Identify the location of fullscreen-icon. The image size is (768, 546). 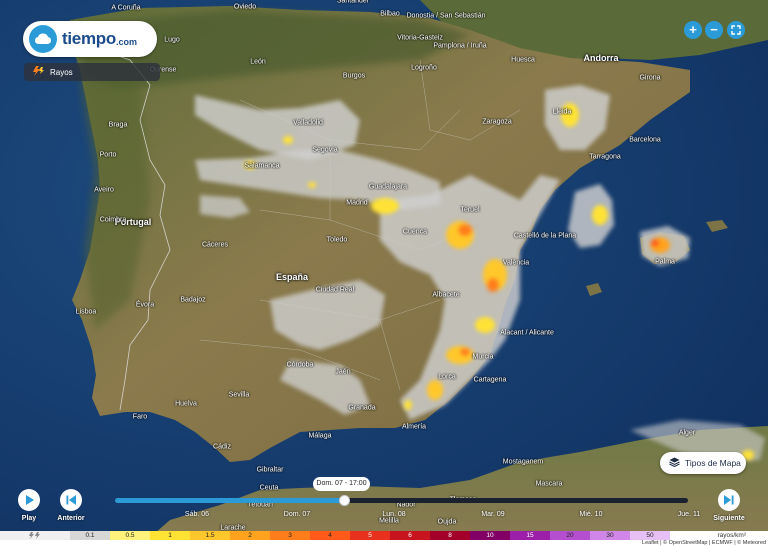
(736, 30).